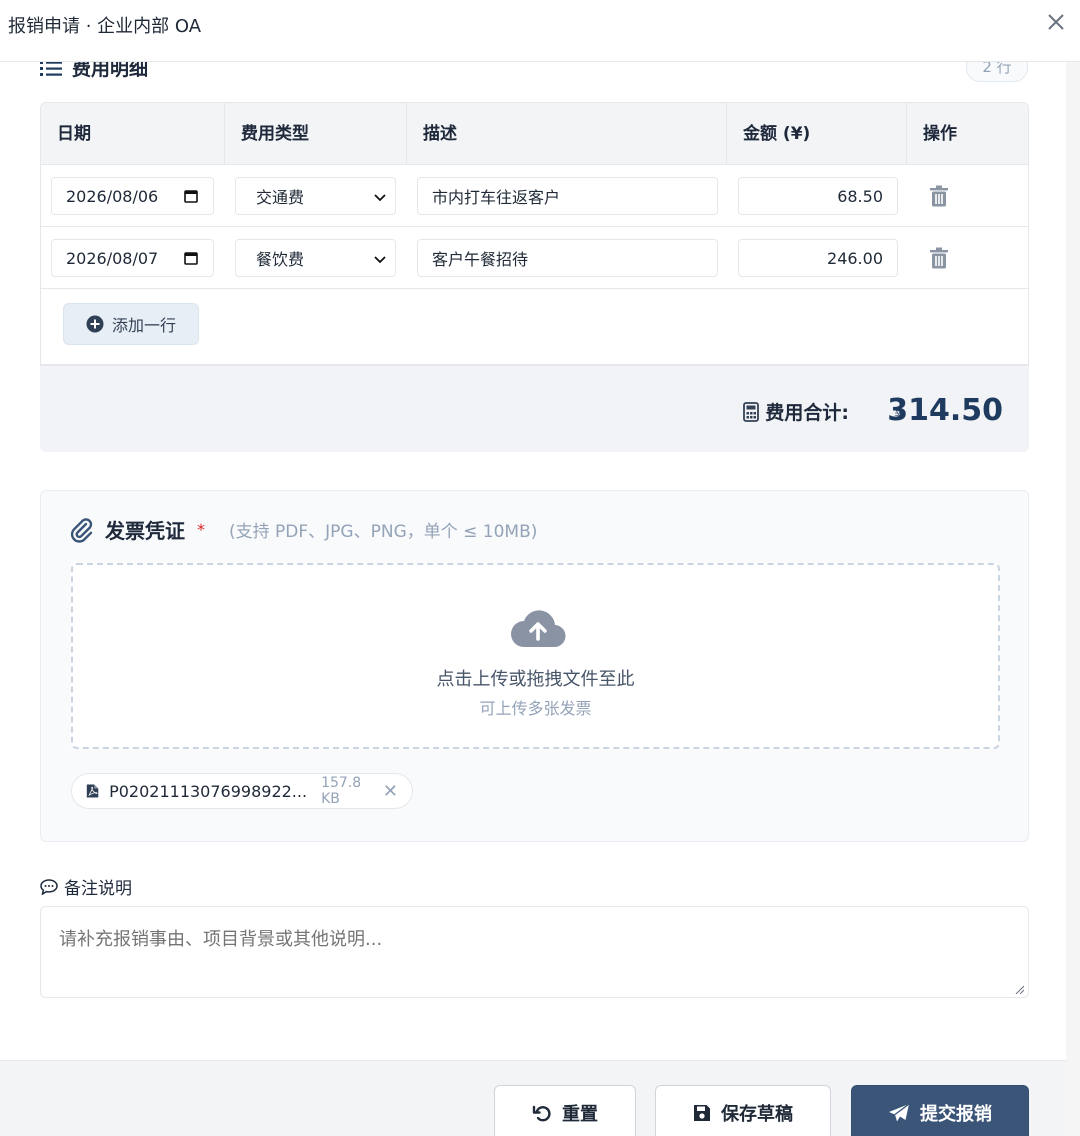 The height and width of the screenshot is (1136, 1080). What do you see at coordinates (751, 411) in the screenshot?
I see `calculator-icon` at bounding box center [751, 411].